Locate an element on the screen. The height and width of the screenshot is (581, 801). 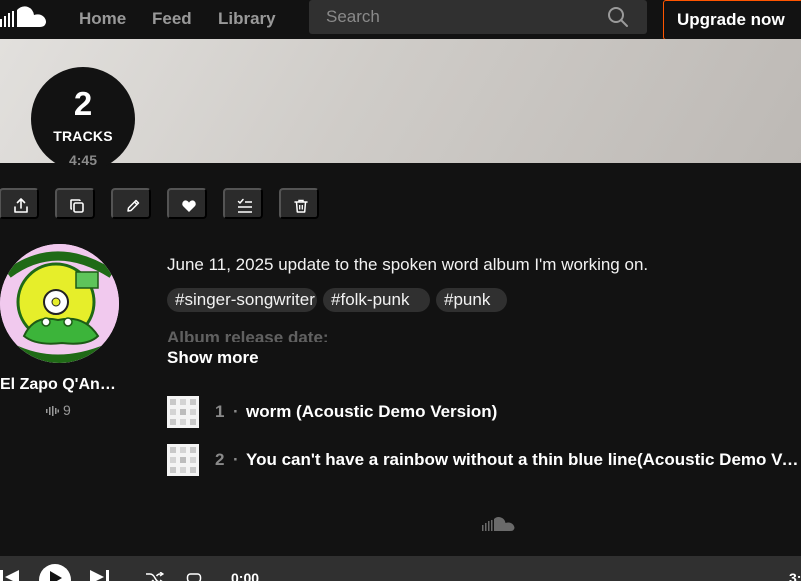
search-icon is located at coordinates (618, 17).